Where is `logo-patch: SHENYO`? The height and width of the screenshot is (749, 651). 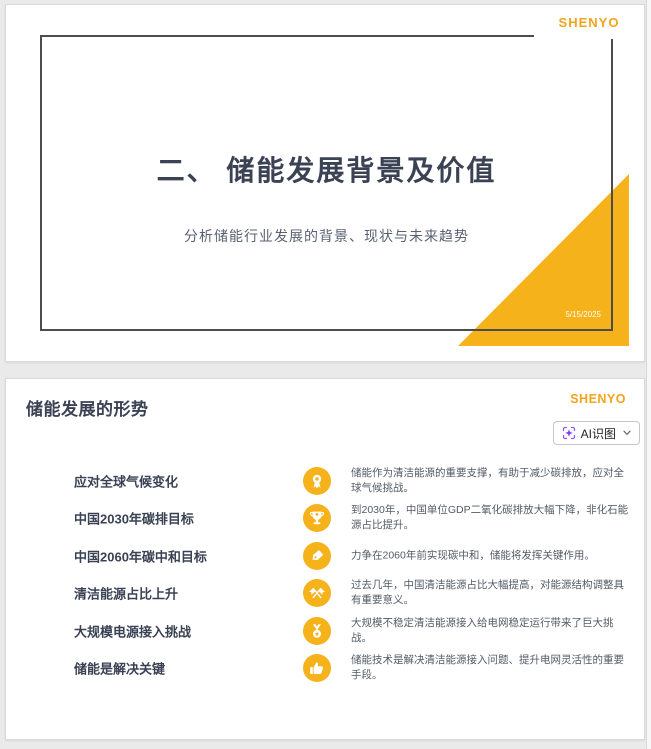 logo-patch: SHENYO is located at coordinates (589, 22).